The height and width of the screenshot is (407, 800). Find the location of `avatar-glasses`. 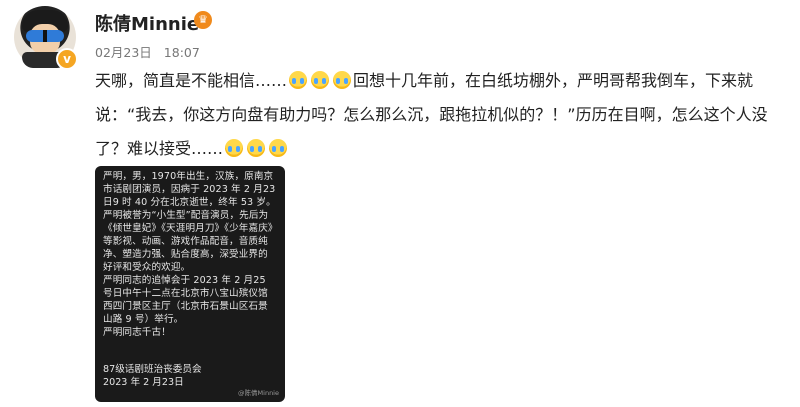

avatar-glasses is located at coordinates (45, 36).